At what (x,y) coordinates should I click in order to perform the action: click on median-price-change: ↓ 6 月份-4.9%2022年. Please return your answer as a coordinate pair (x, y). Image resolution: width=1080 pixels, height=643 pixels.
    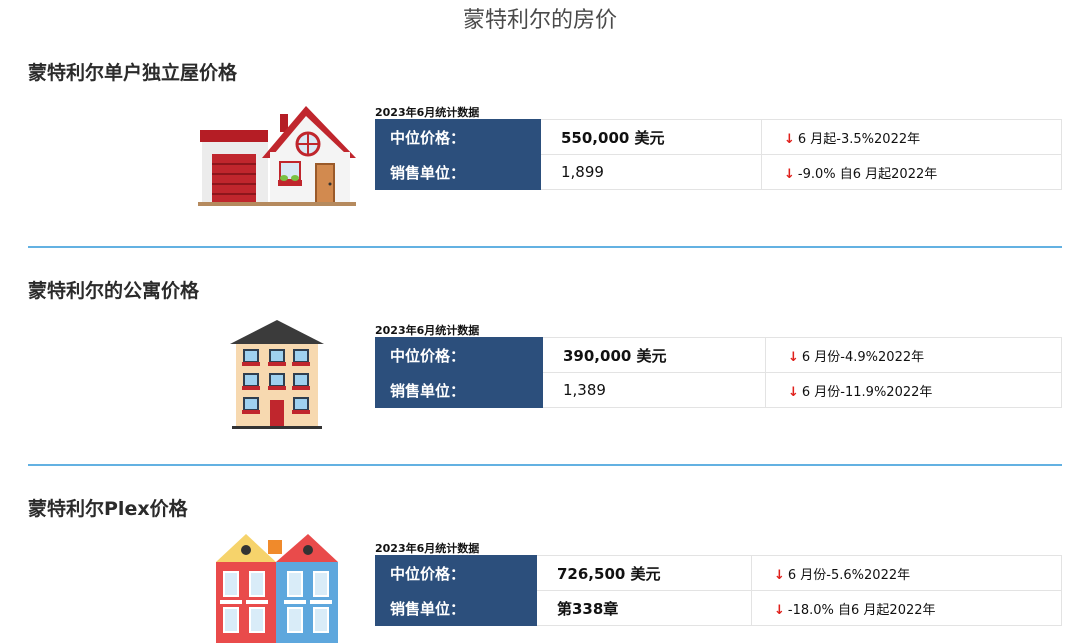
    Looking at the image, I should click on (913, 355).